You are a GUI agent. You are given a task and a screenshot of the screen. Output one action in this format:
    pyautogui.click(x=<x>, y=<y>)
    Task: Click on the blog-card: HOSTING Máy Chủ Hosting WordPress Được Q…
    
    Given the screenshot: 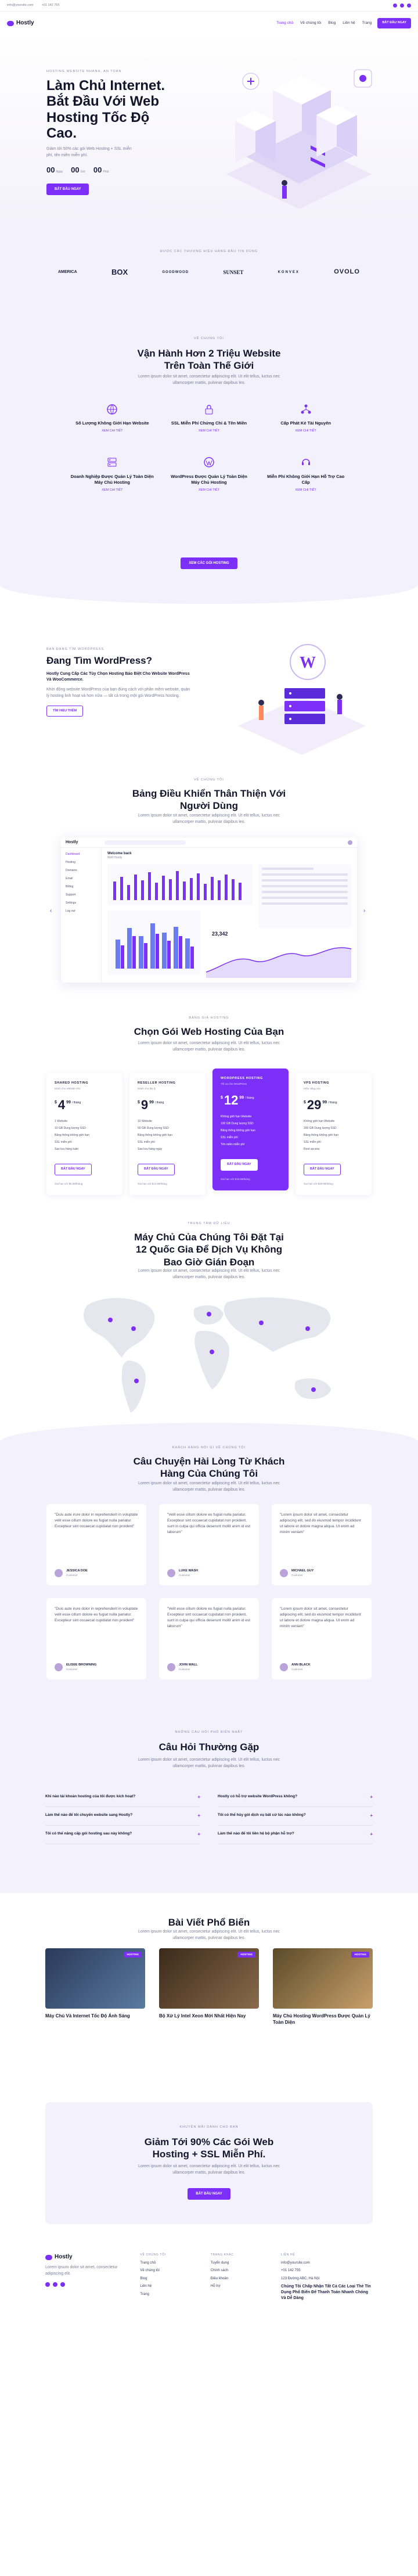 What is the action you would take?
    pyautogui.click(x=323, y=1987)
    